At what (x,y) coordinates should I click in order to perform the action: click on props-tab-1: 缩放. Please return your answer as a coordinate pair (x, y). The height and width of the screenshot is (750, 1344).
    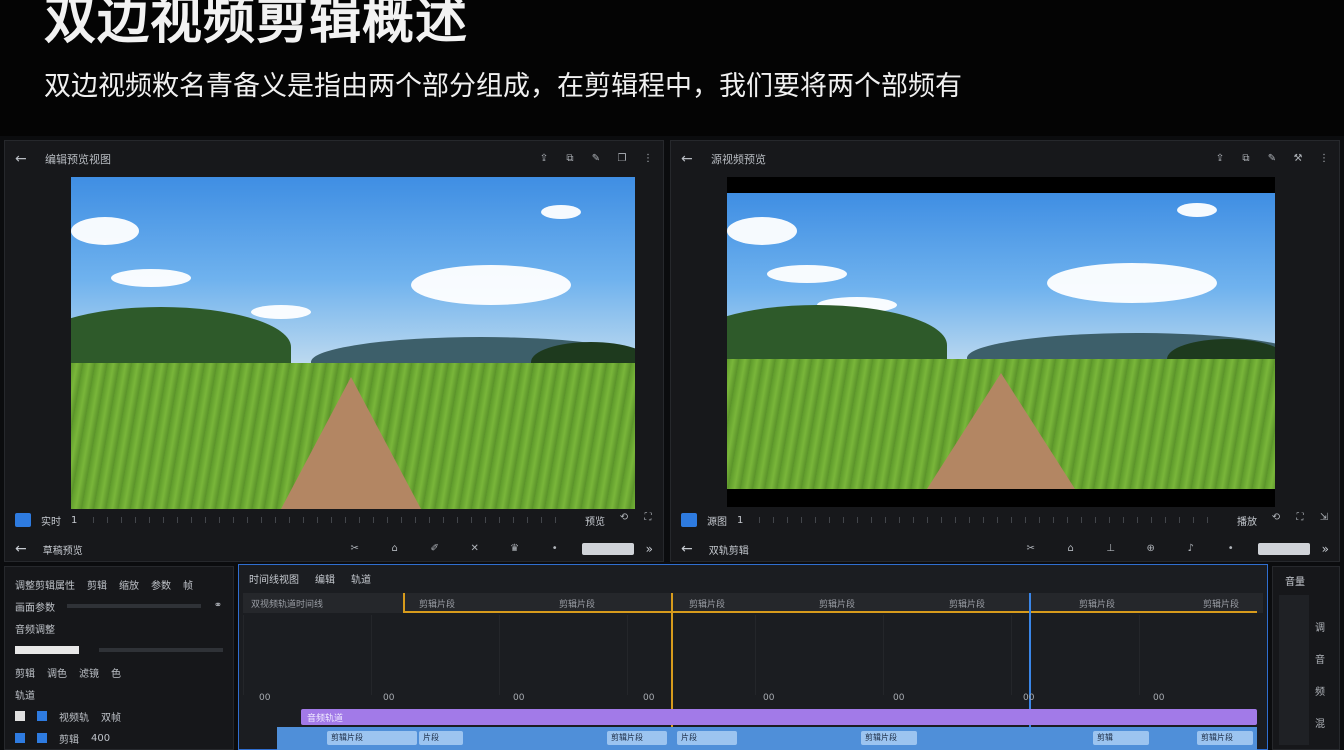
    Looking at the image, I should click on (129, 584).